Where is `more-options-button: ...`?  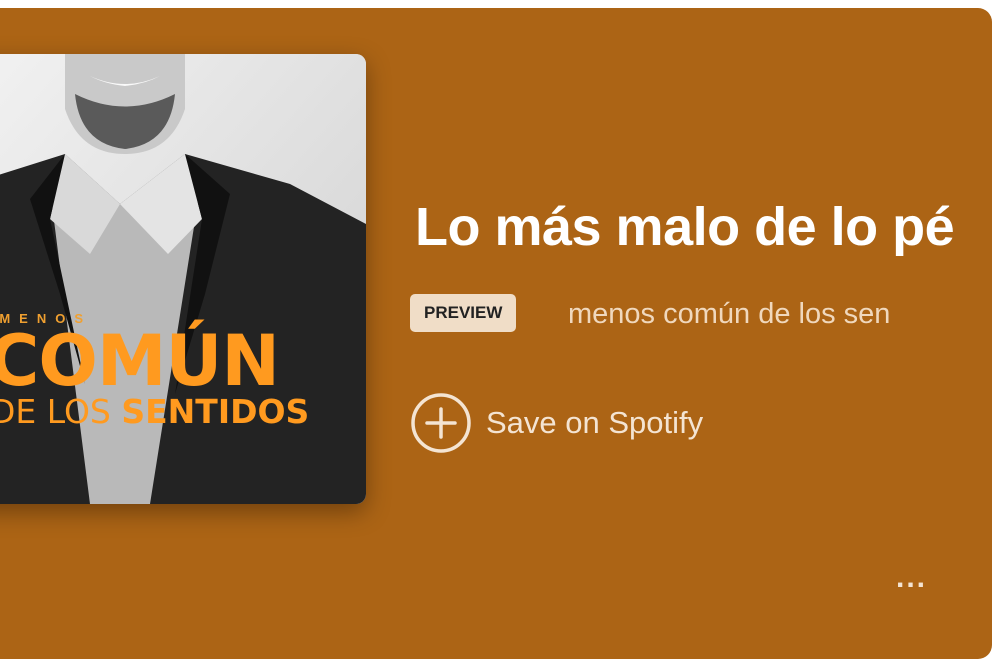 more-options-button: ... is located at coordinates (911, 578).